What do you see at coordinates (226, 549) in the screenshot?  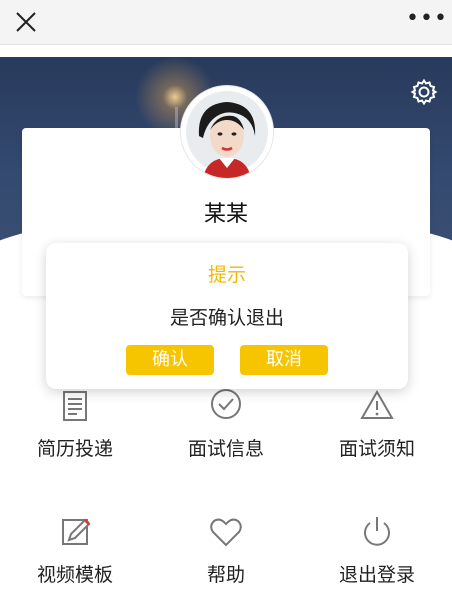 I see `menu-item-help: 帮助` at bounding box center [226, 549].